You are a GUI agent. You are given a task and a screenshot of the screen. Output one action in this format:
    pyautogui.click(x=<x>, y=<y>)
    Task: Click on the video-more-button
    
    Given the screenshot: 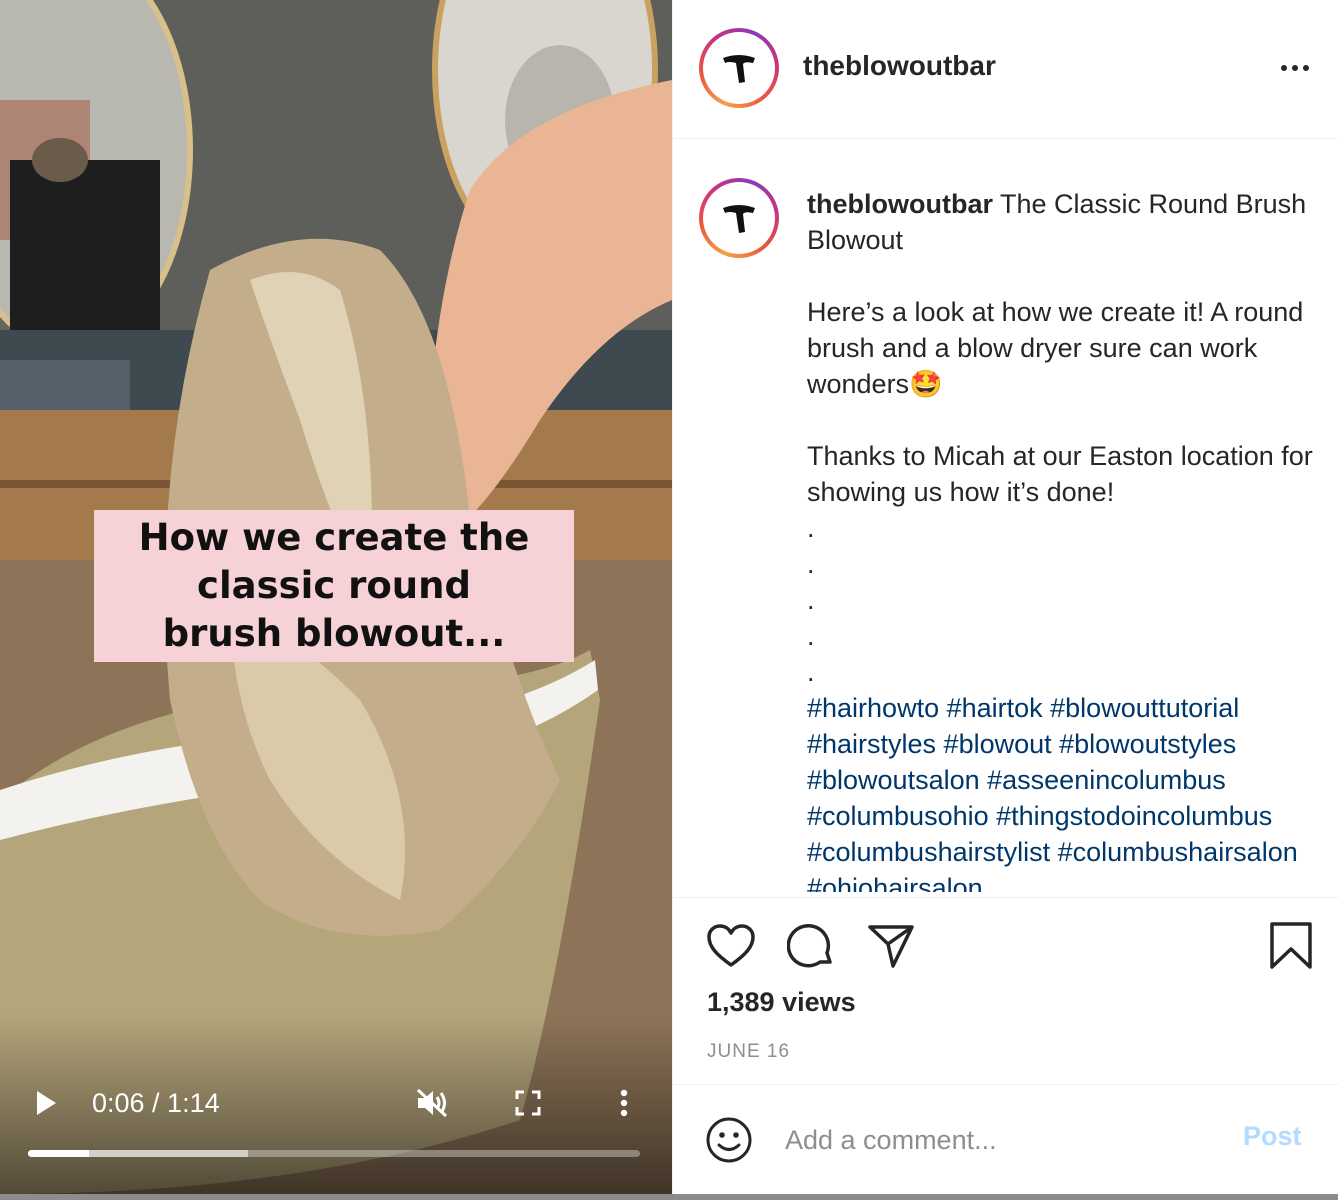 What is the action you would take?
    pyautogui.click(x=624, y=1103)
    